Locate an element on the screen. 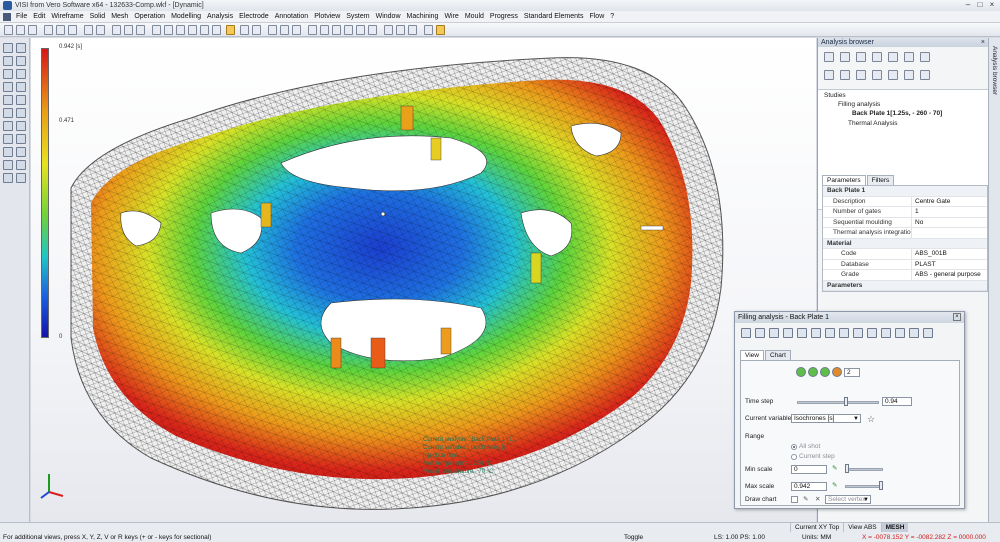 The image size is (1000, 542). spline-icon is located at coordinates (8, 74).